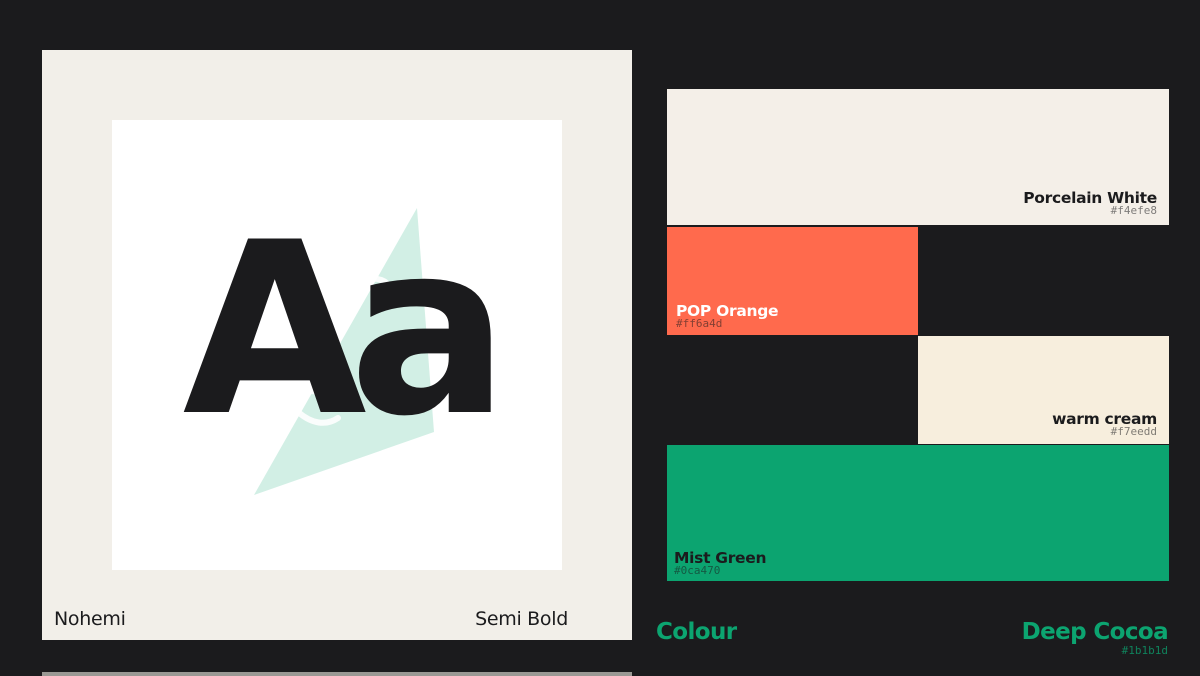  I want to click on font-family-name: Nohemi, so click(90, 619).